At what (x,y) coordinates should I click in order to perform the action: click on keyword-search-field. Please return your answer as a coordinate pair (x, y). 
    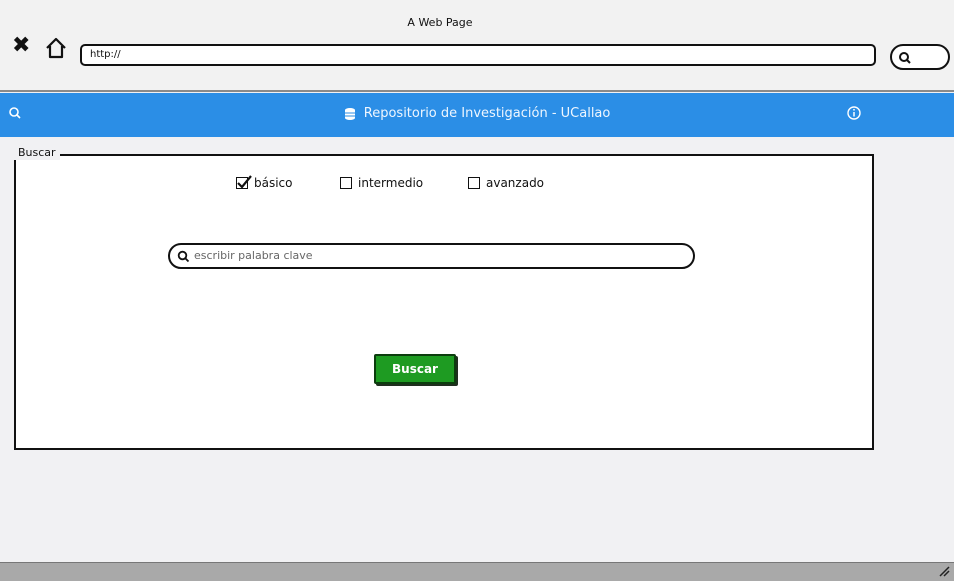
    Looking at the image, I should click on (431, 256).